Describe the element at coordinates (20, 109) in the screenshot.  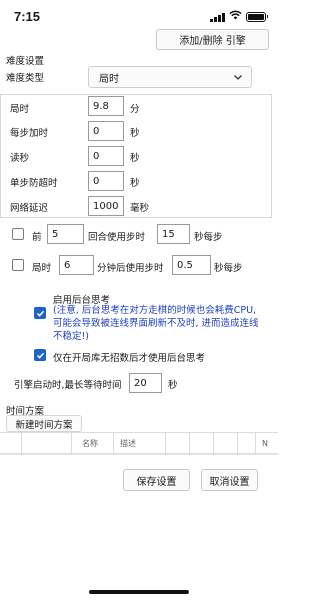
I see `game-time-label: 局时` at that location.